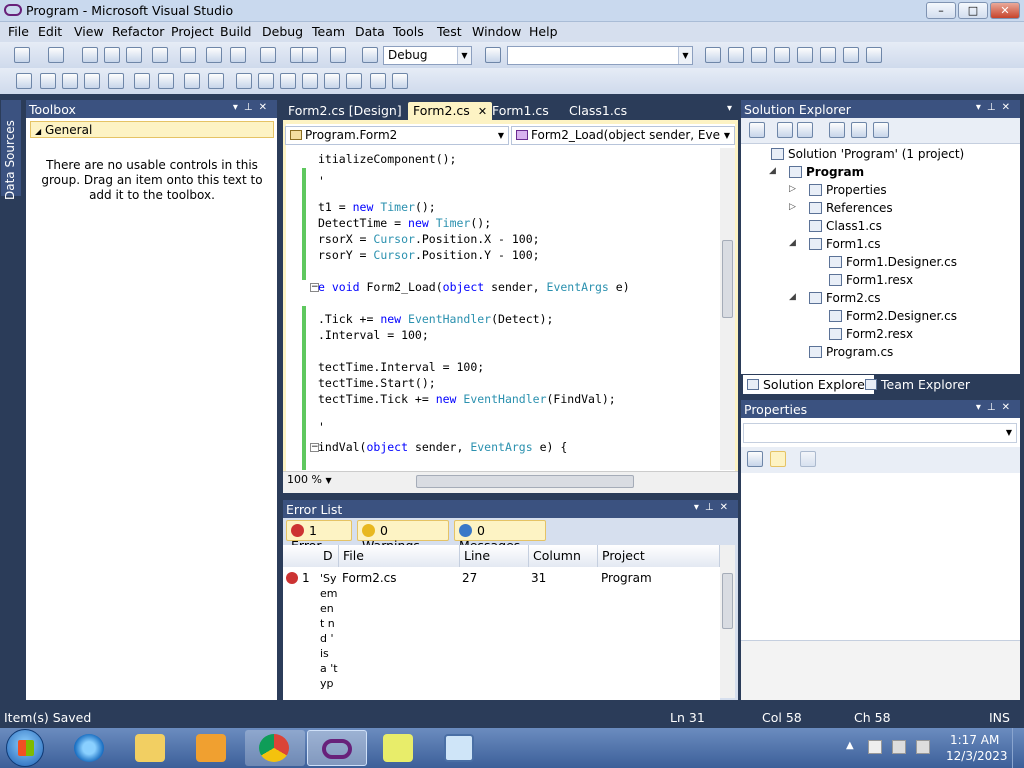 The image size is (1024, 768). What do you see at coordinates (977, 756) in the screenshot?
I see `clock-date: 12/3/2023` at bounding box center [977, 756].